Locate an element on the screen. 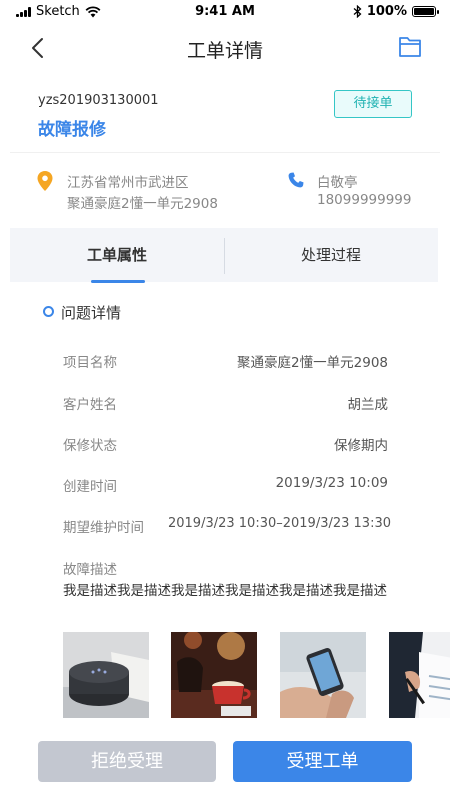 Image resolution: width=450 pixels, height=800 pixels. order-type: 故障报修 is located at coordinates (72, 130).